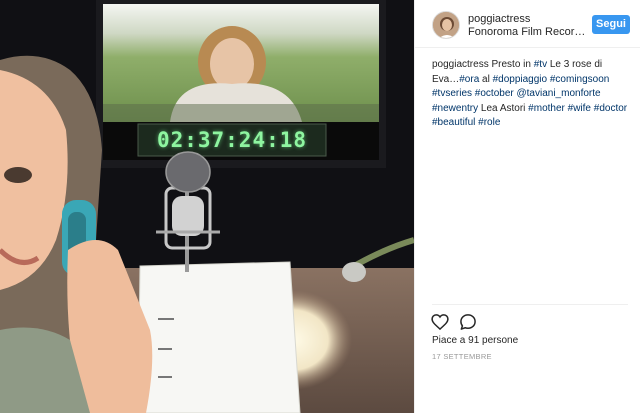 The height and width of the screenshot is (413, 640). I want to click on hashtag-link: #role, so click(489, 122).